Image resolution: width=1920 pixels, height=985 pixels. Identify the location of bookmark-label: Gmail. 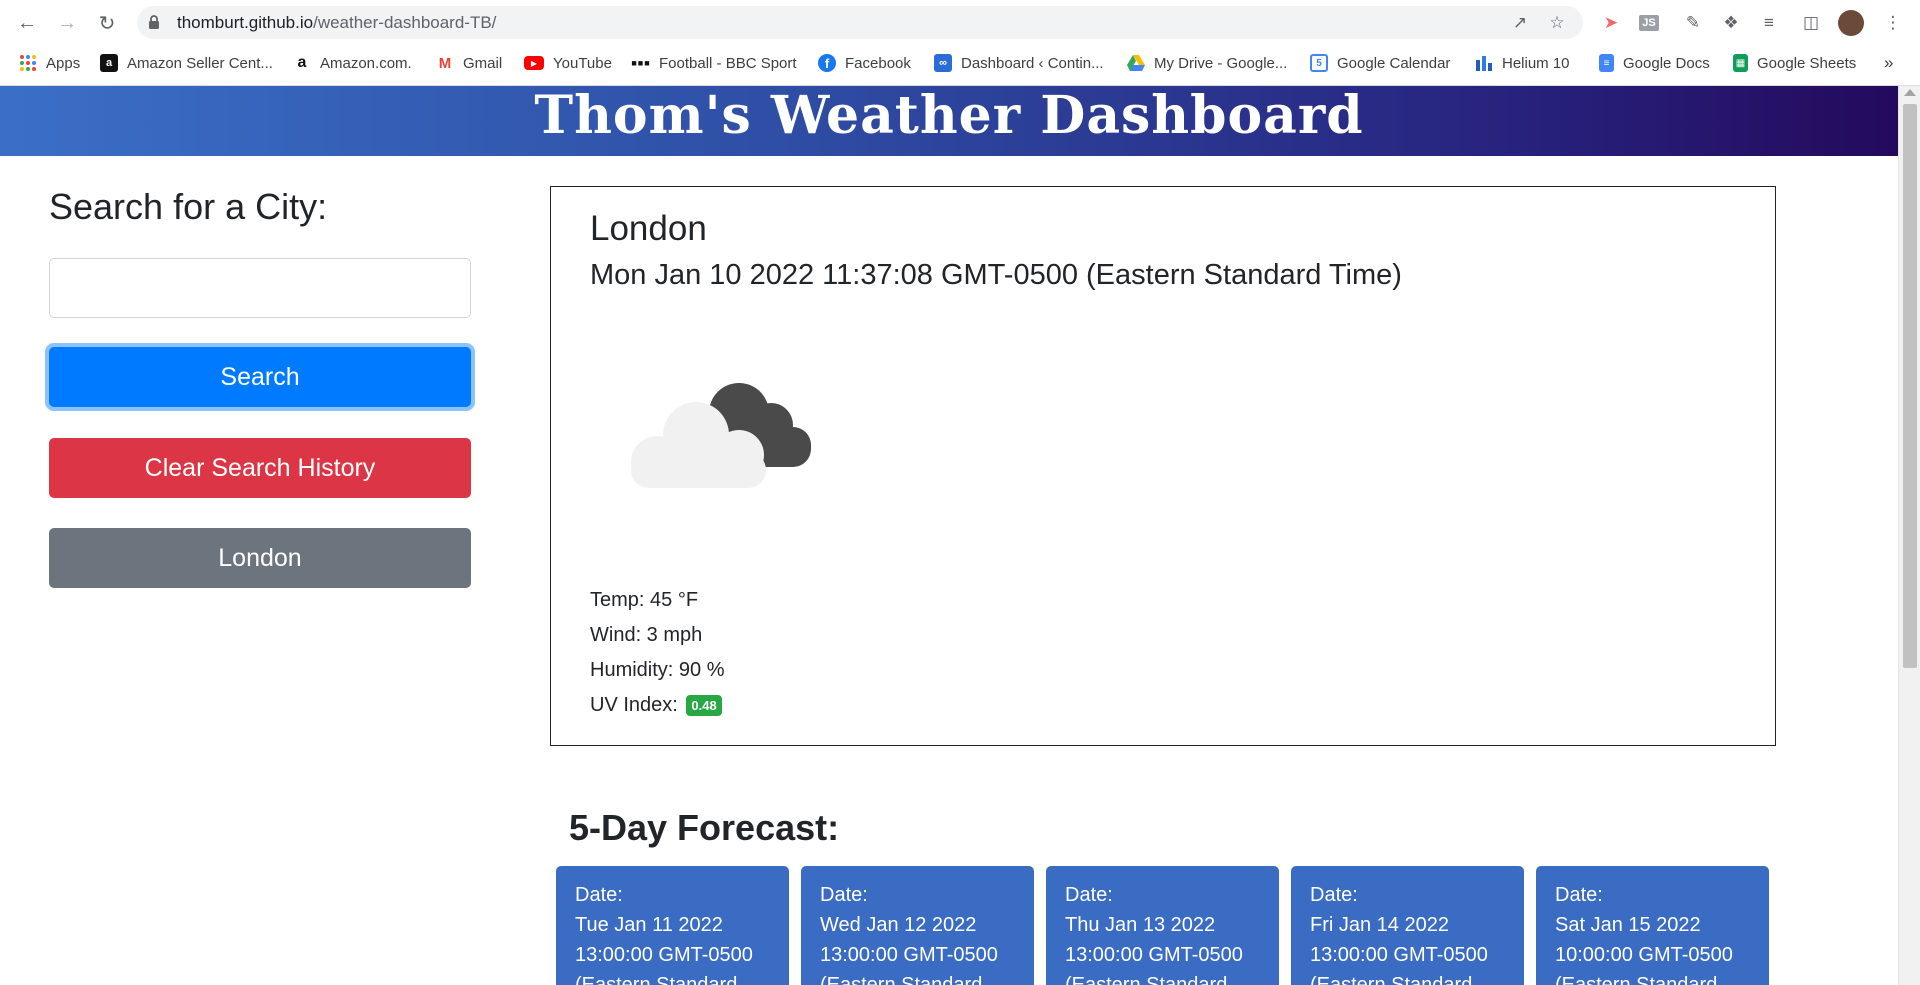
(483, 63).